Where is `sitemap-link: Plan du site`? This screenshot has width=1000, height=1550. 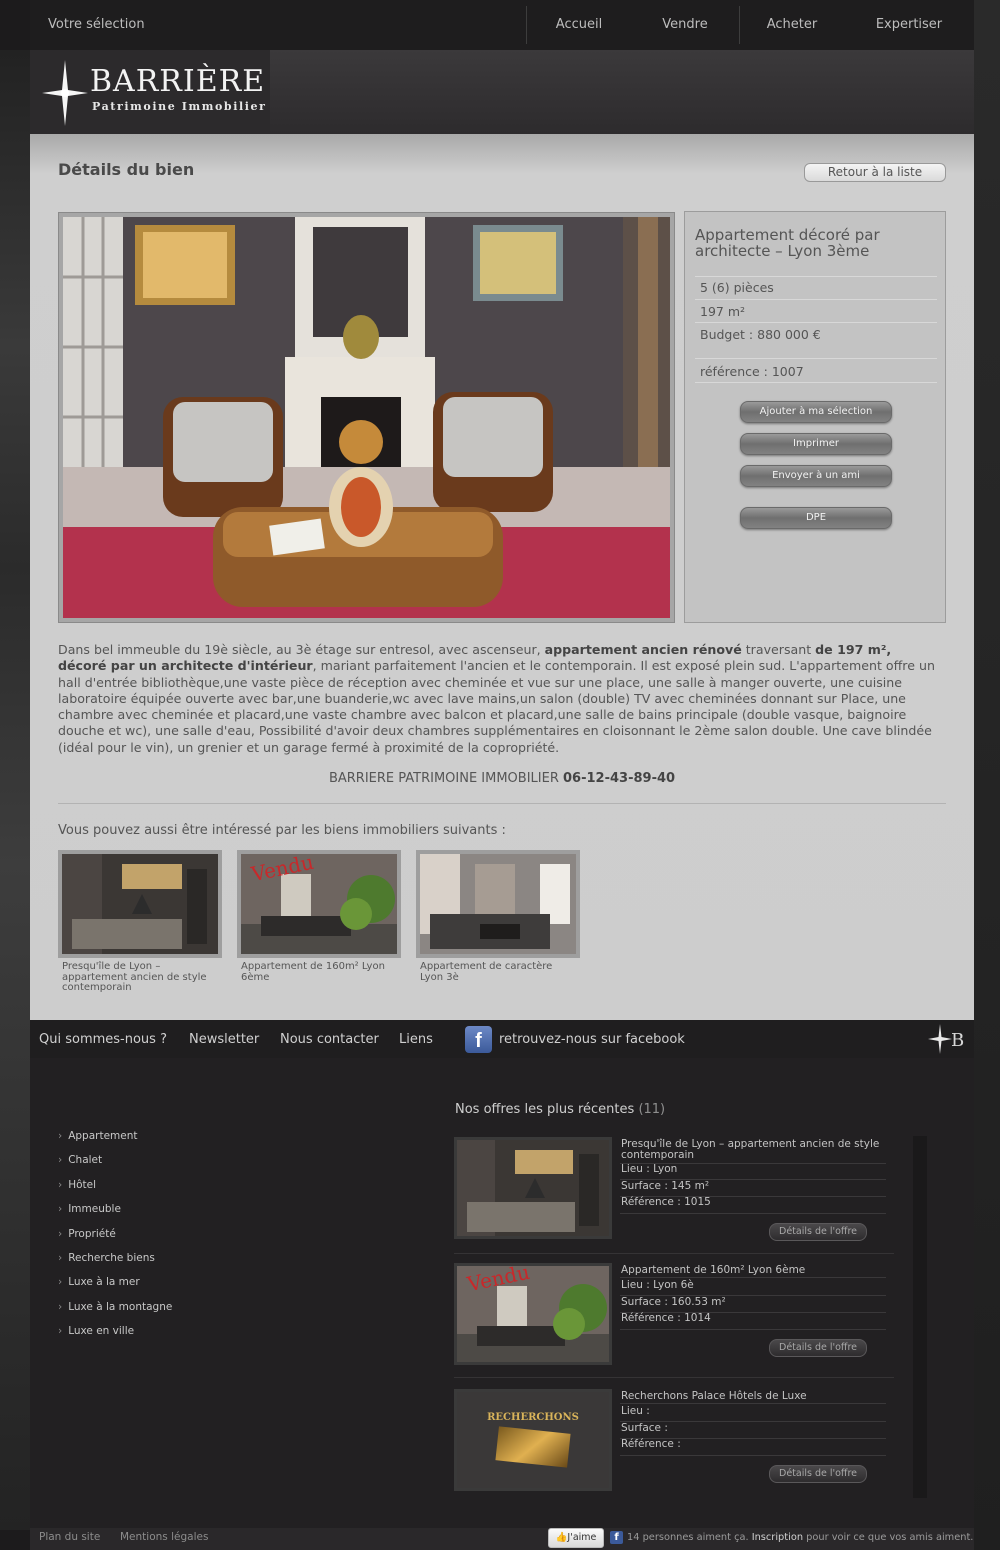
sitemap-link: Plan du site is located at coordinates (69, 1537).